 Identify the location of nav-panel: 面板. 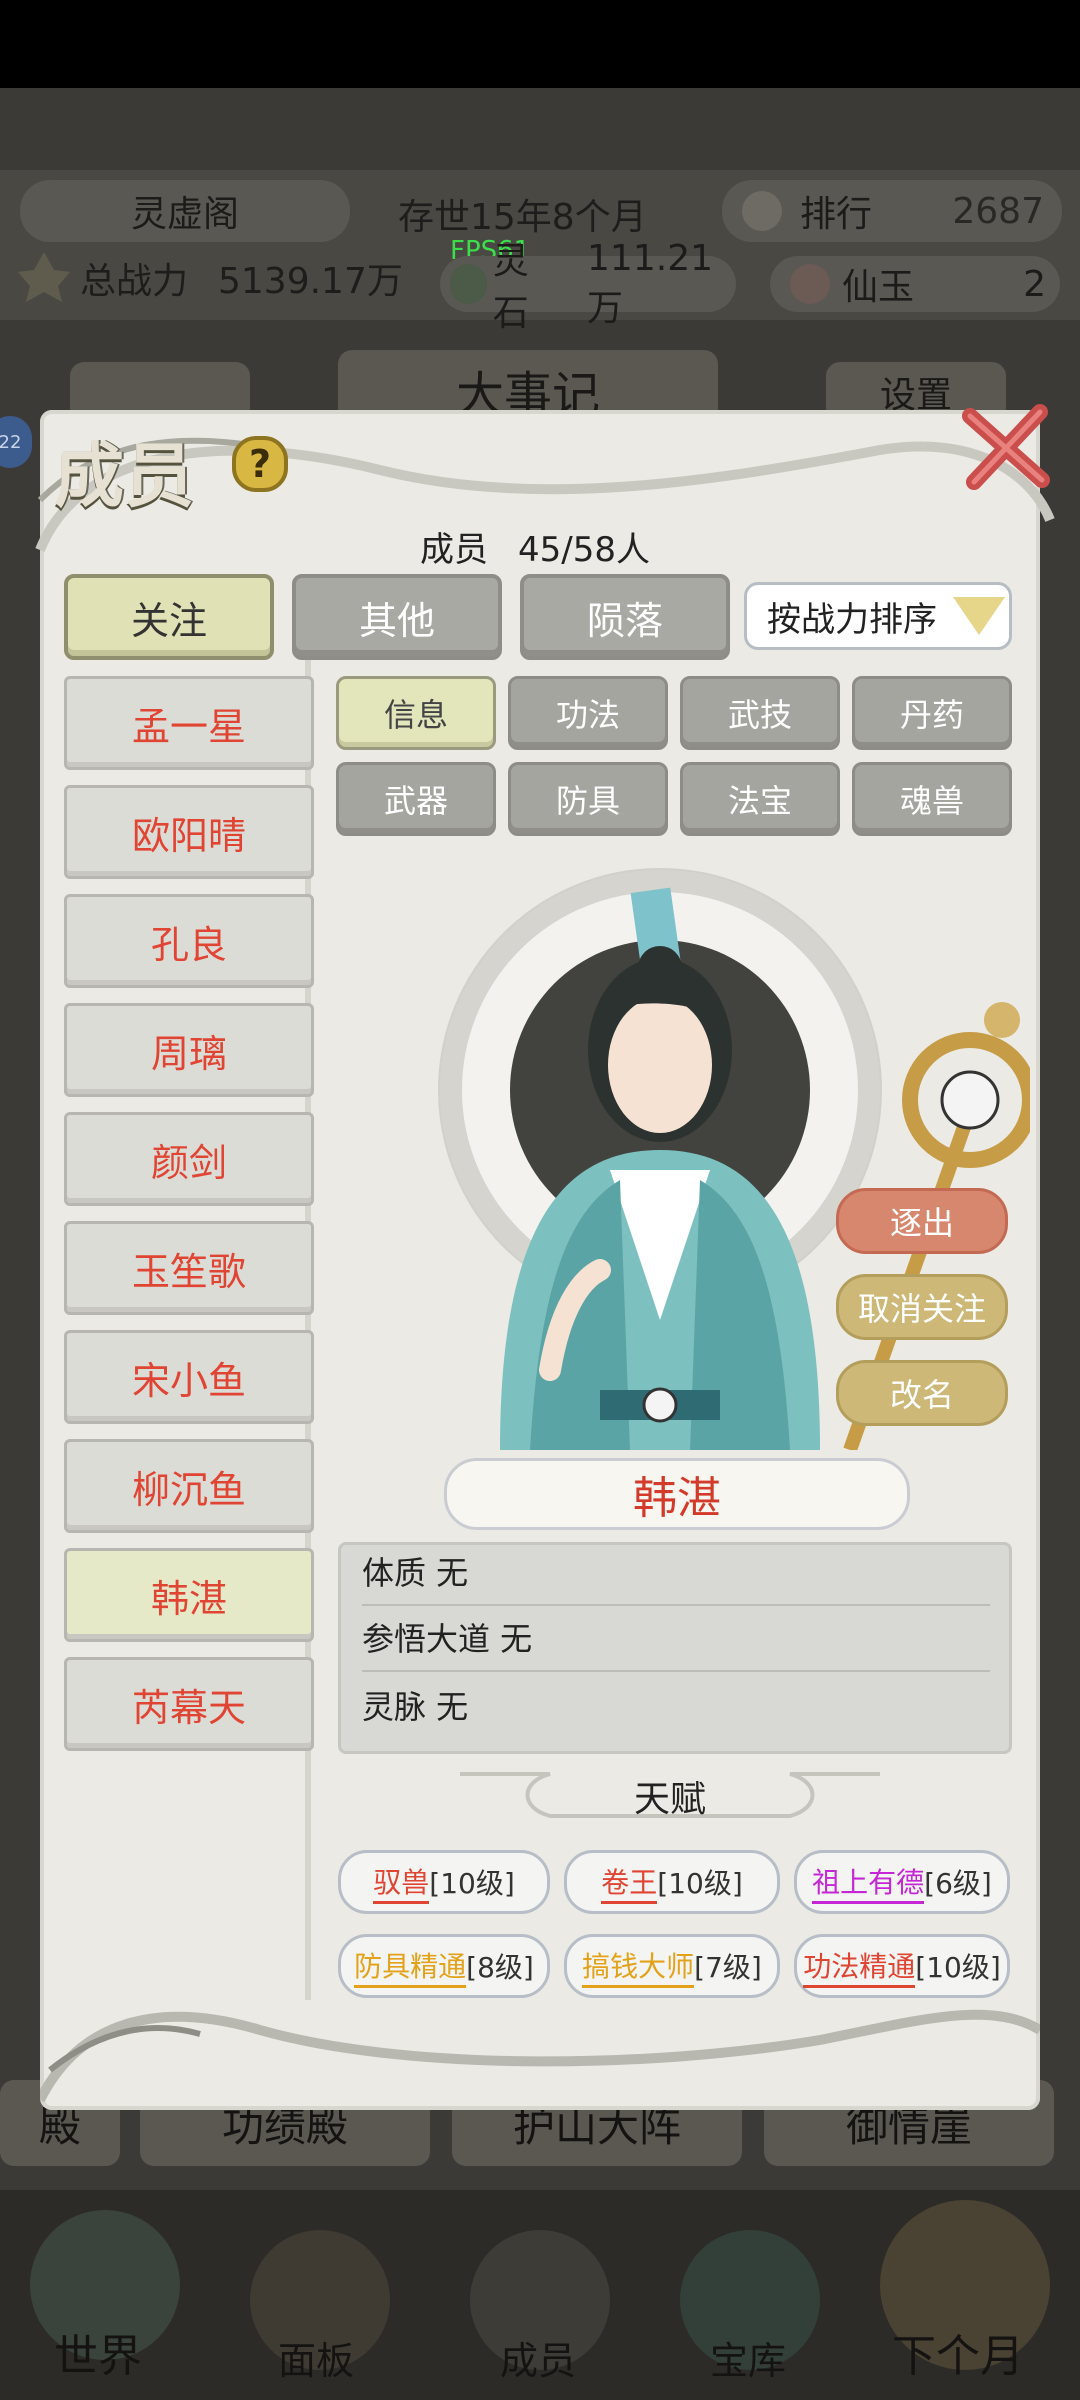
(316, 2357).